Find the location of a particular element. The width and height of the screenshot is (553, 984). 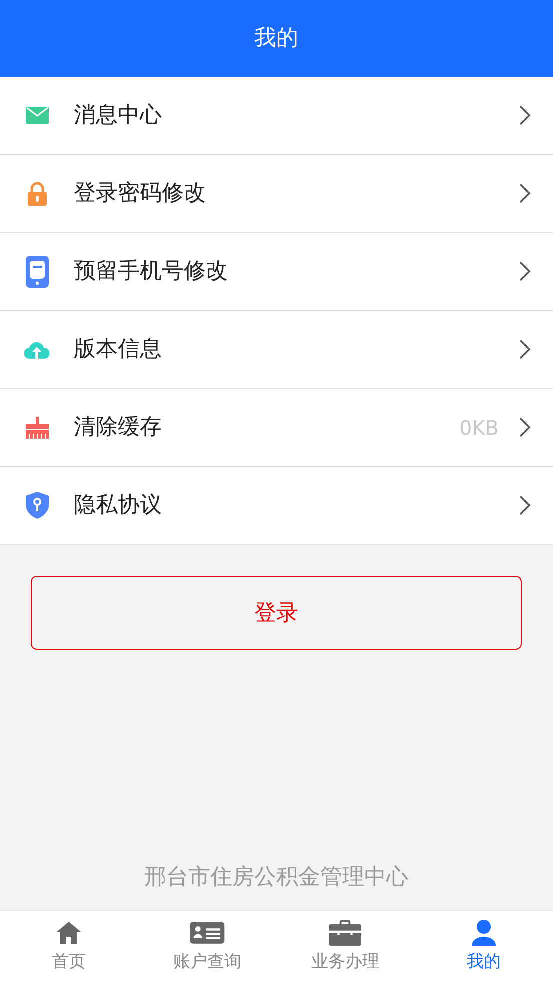

cloud-upload-icon is located at coordinates (37, 350).